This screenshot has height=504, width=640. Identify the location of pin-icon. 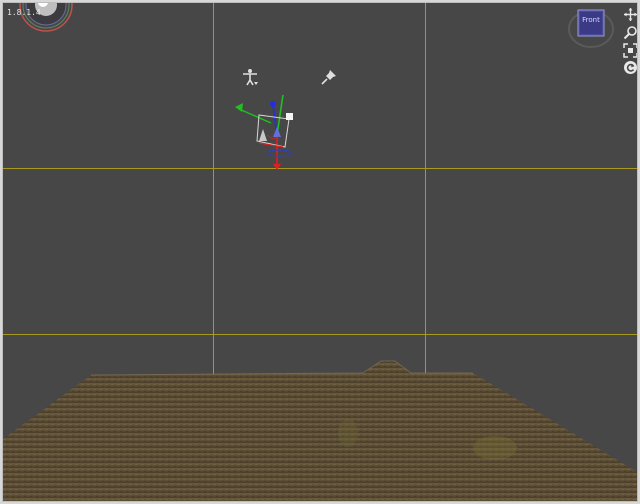
(329, 77).